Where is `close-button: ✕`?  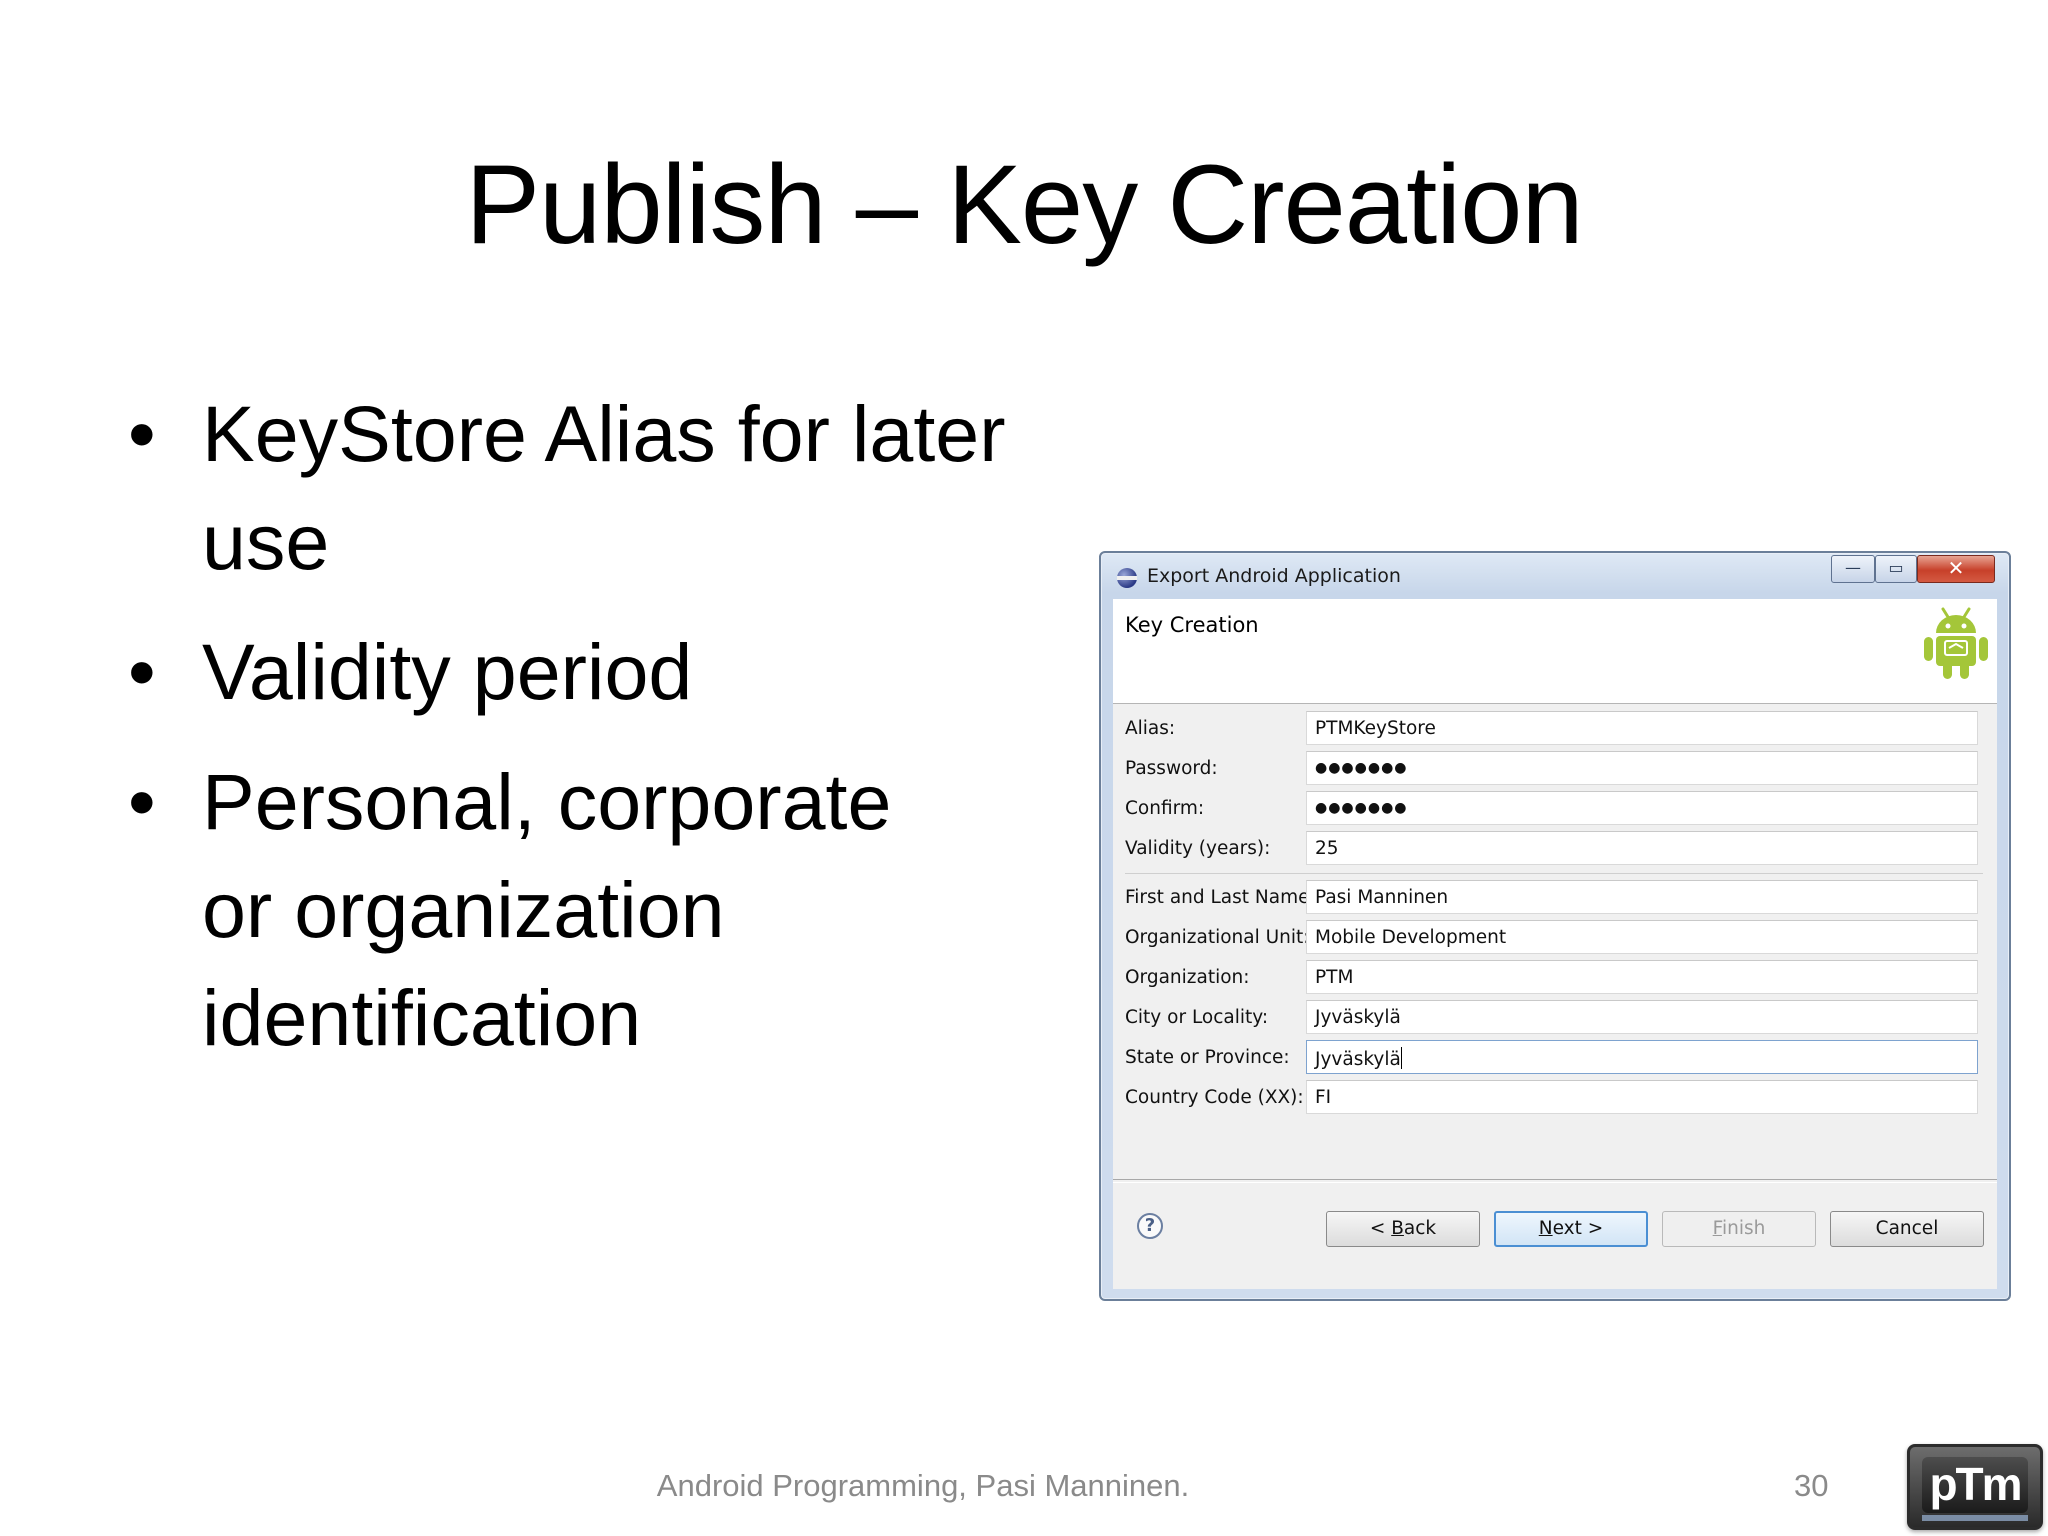
close-button: ✕ is located at coordinates (1956, 569).